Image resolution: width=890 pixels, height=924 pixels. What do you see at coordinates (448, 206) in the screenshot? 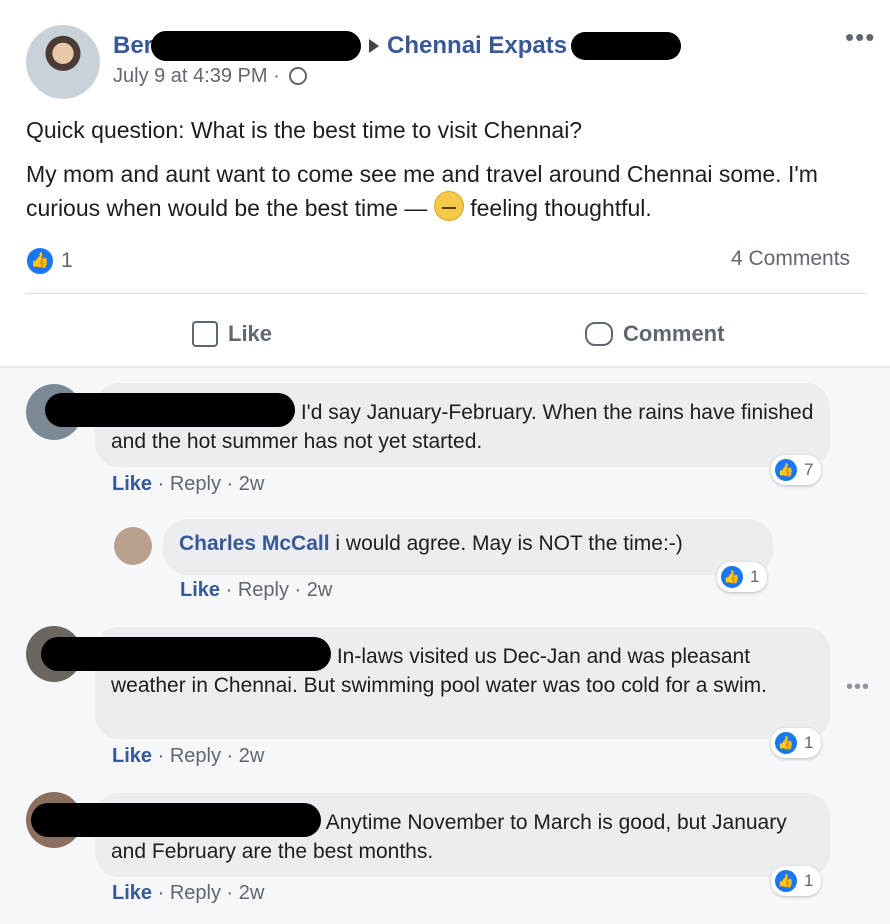
I see `thoughtful-emoji-icon` at bounding box center [448, 206].